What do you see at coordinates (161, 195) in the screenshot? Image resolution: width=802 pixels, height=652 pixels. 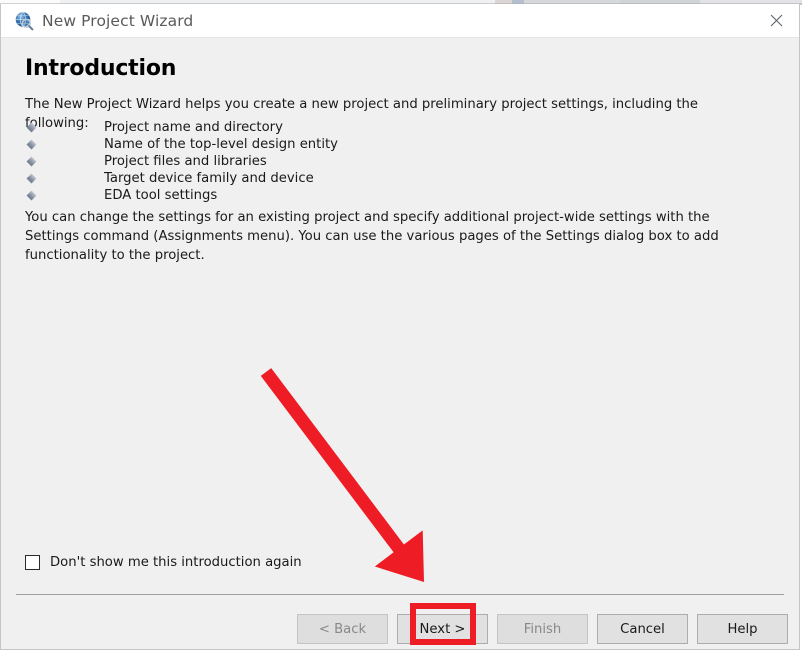 I see `list-item-label: EDA tool settings` at bounding box center [161, 195].